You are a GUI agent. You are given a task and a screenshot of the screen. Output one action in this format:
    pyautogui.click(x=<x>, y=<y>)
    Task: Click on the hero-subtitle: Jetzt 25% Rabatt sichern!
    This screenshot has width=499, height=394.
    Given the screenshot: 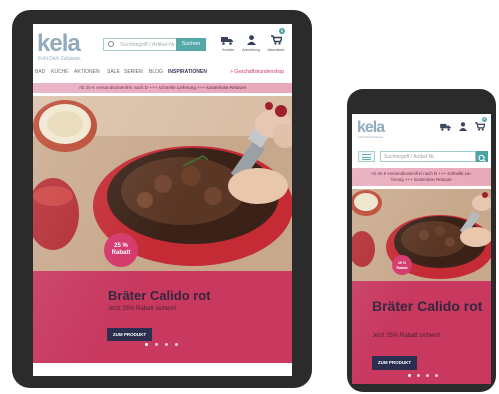 What is the action you would take?
    pyautogui.click(x=142, y=309)
    